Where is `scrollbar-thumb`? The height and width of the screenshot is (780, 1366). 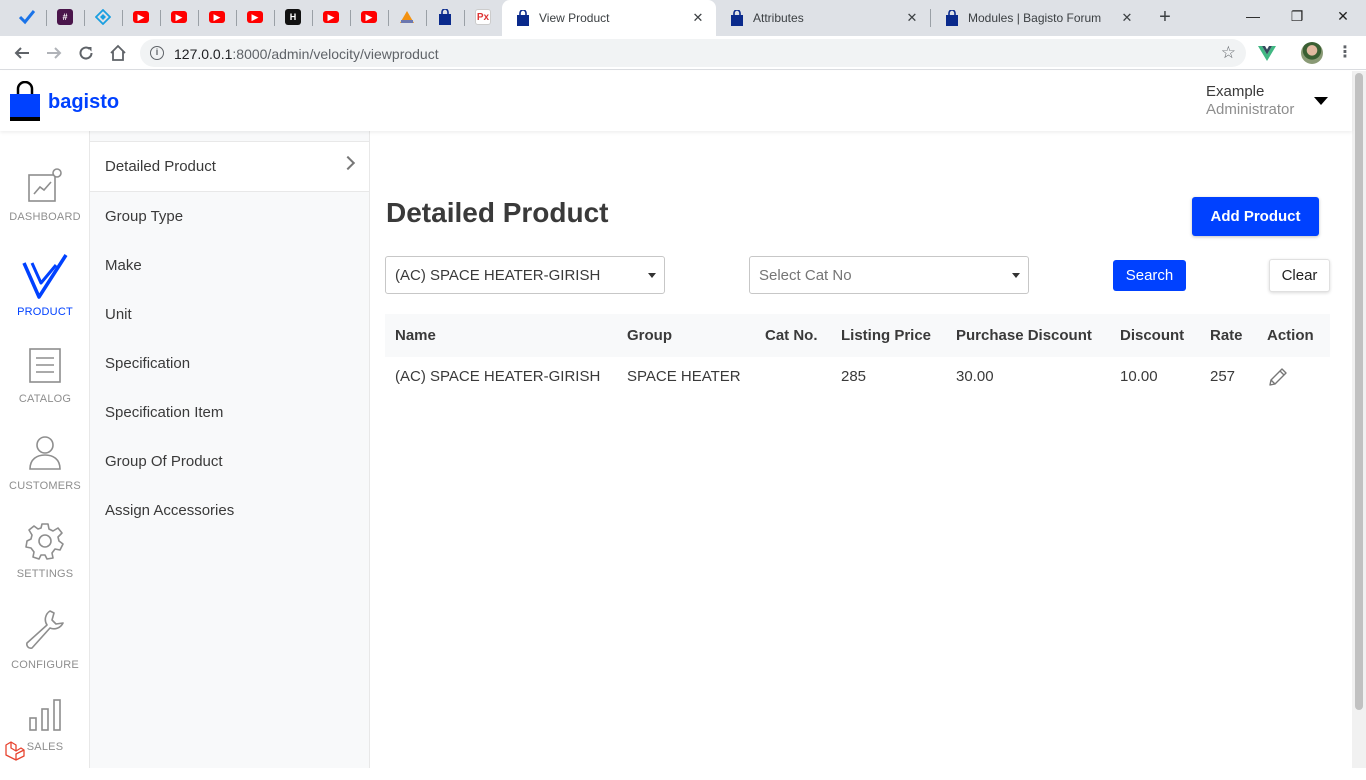 scrollbar-thumb is located at coordinates (1359, 391).